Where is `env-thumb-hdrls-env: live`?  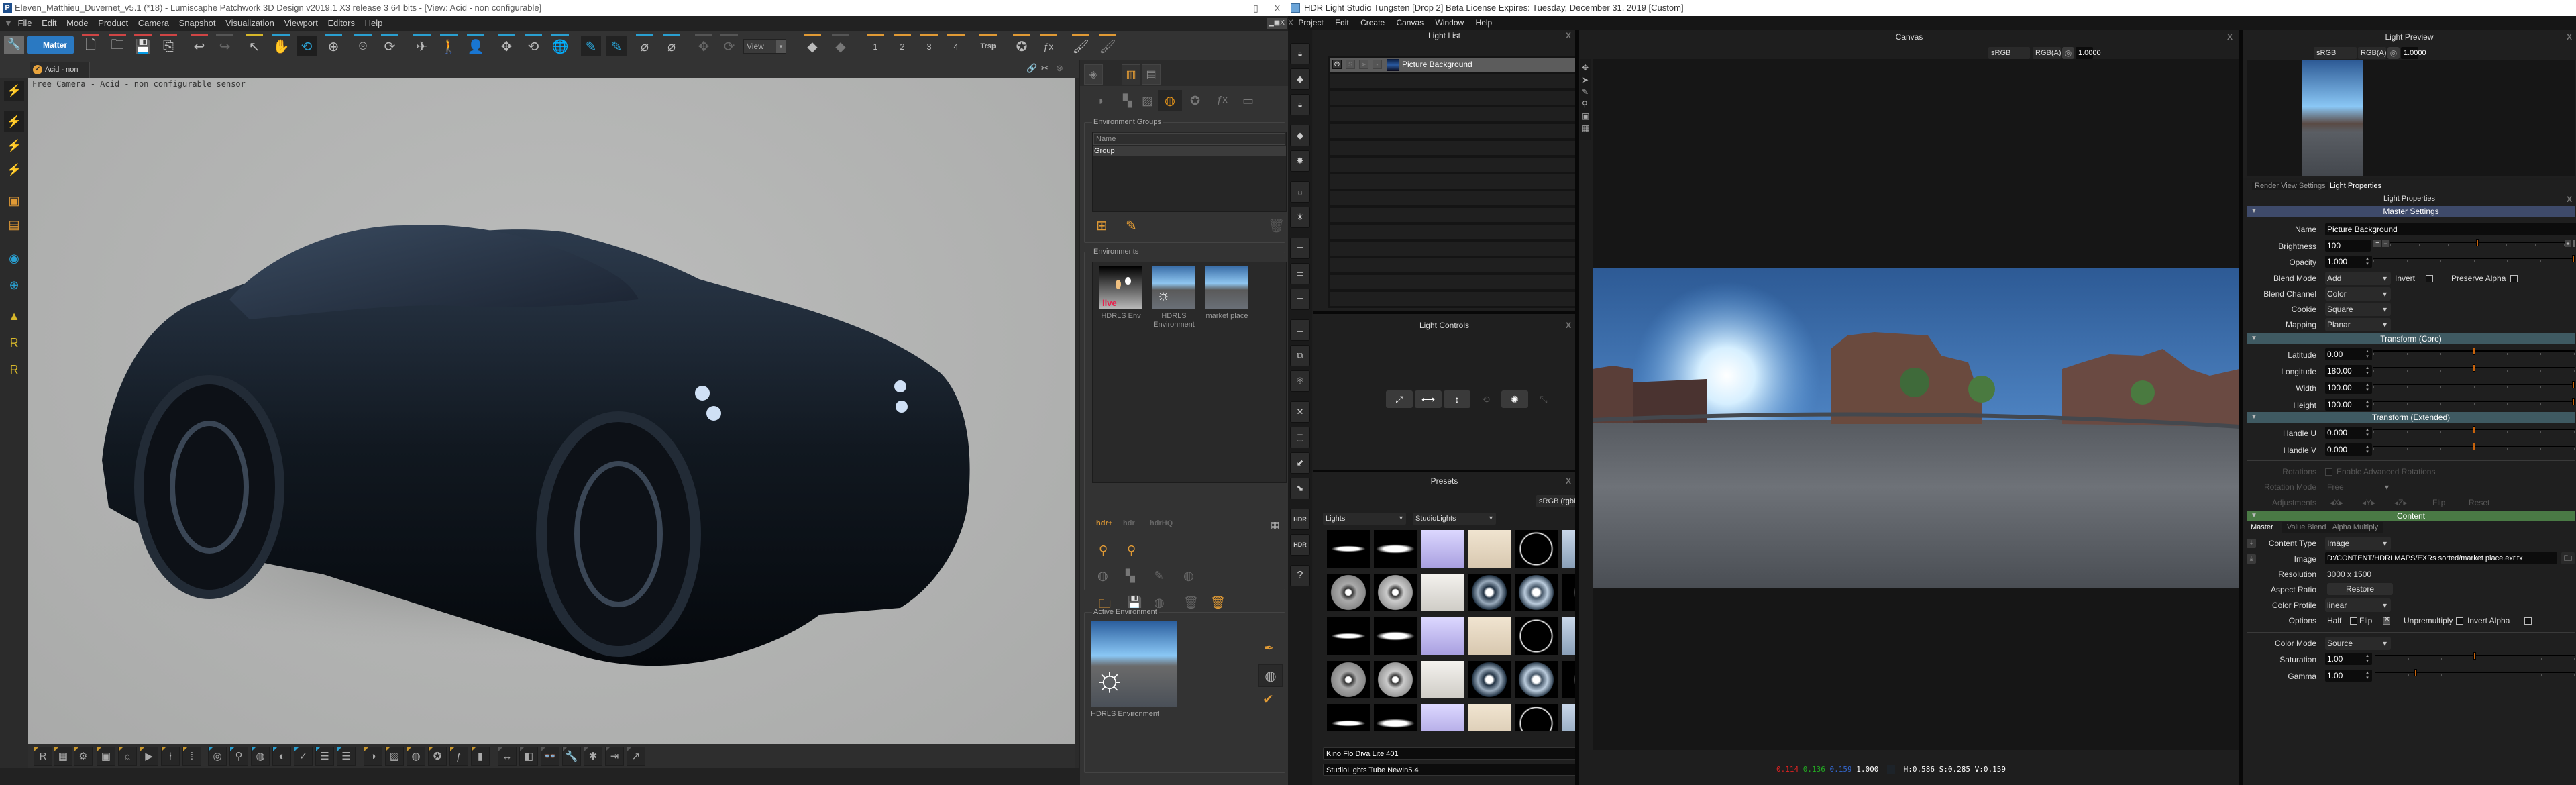
env-thumb-hdrls-env: live is located at coordinates (1120, 287).